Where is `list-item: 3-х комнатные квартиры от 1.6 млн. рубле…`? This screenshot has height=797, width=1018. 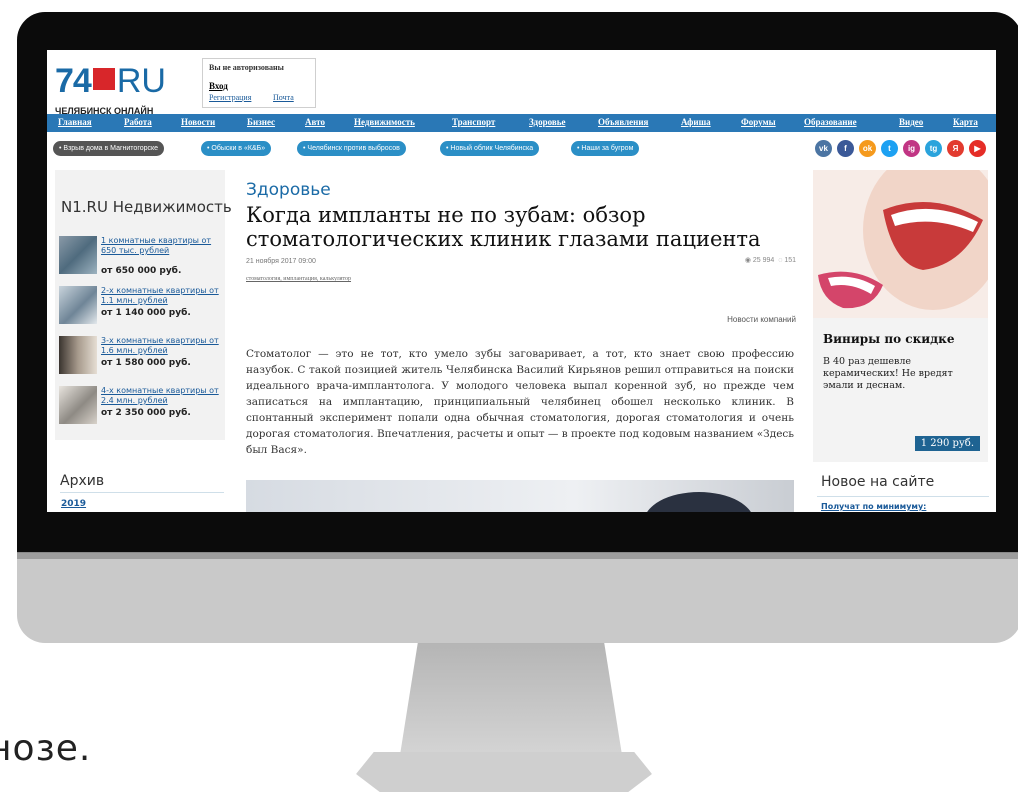 list-item: 3-х комнатные квартиры от 1.6 млн. рубле… is located at coordinates (142, 357).